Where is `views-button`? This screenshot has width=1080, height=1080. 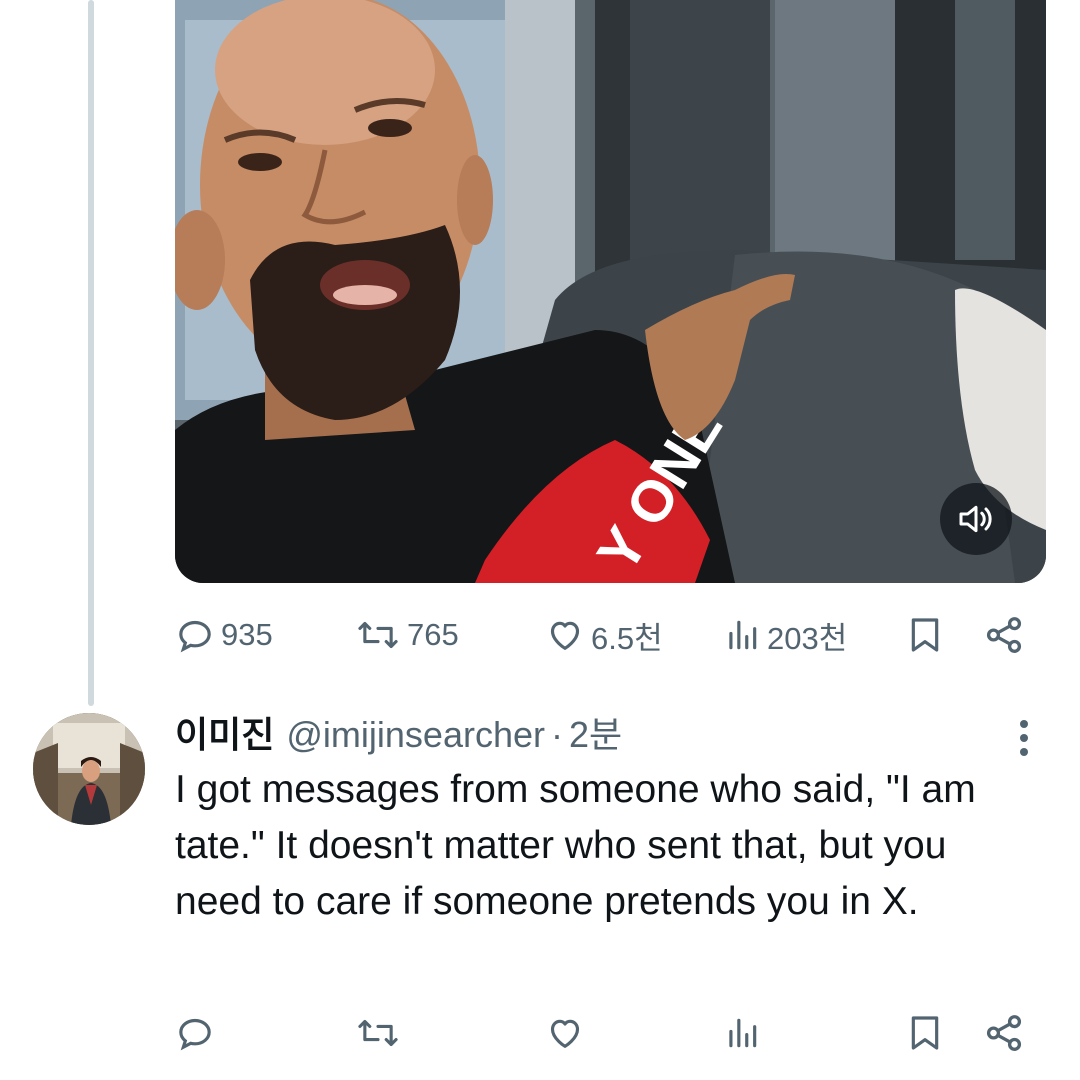 views-button is located at coordinates (742, 1033).